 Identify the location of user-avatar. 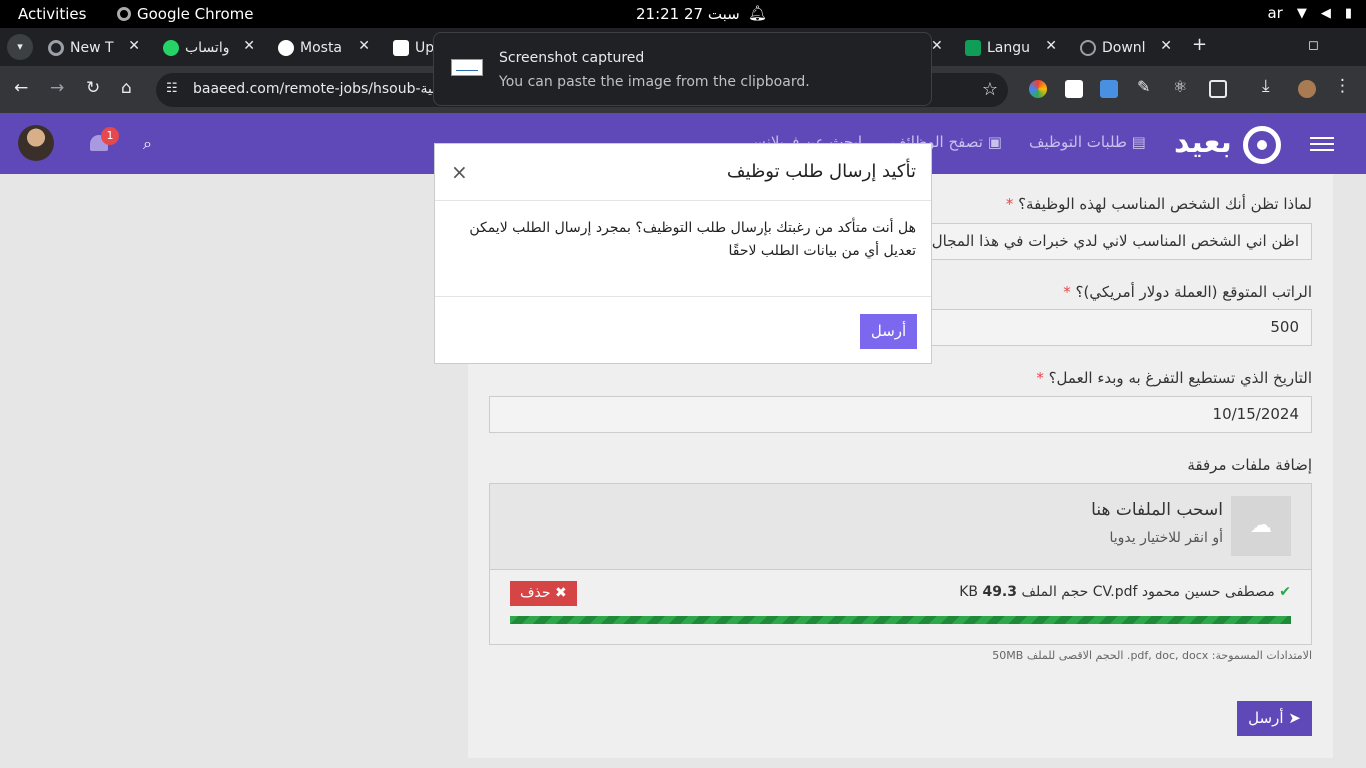
(36, 143).